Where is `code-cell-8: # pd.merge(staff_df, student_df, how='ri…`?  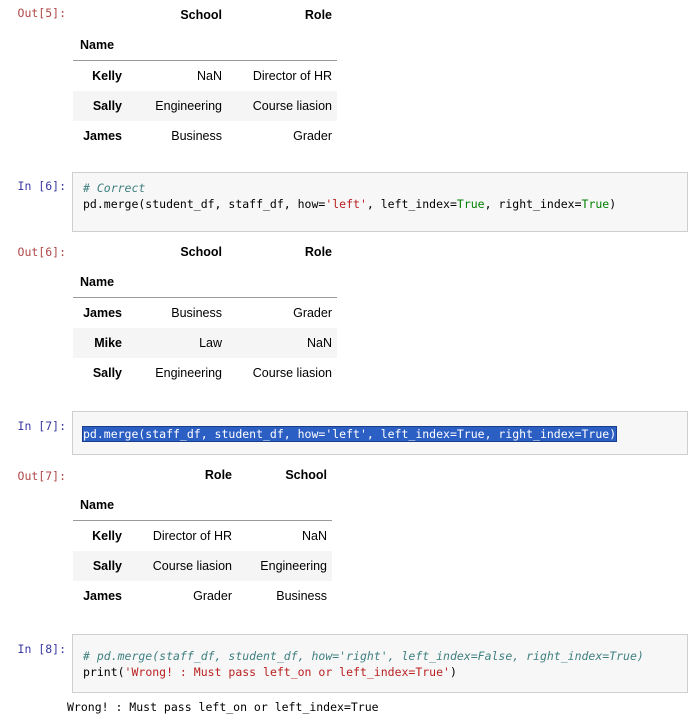 code-cell-8: # pd.merge(staff_df, student_df, how='ri… is located at coordinates (380, 663).